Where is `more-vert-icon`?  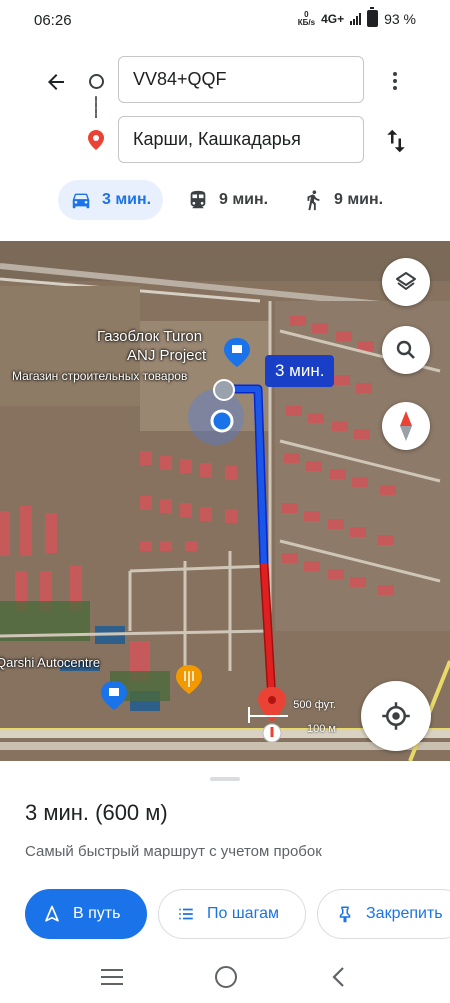 more-vert-icon is located at coordinates (395, 74).